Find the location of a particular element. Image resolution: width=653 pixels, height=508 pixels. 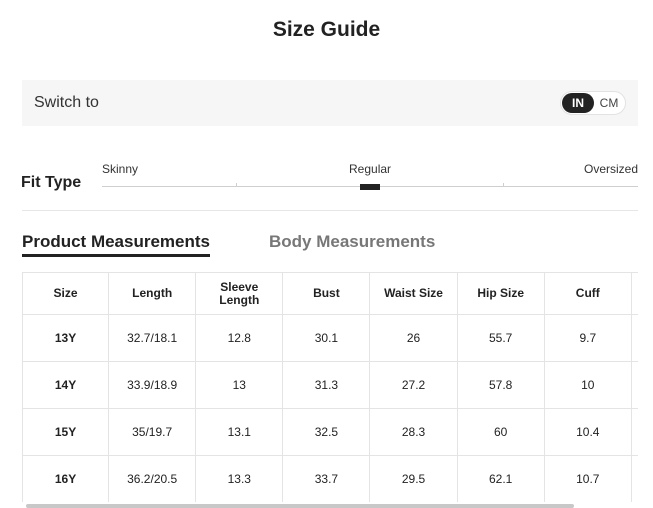

unit-switch-bar: Switch to IN CM is located at coordinates (330, 103).